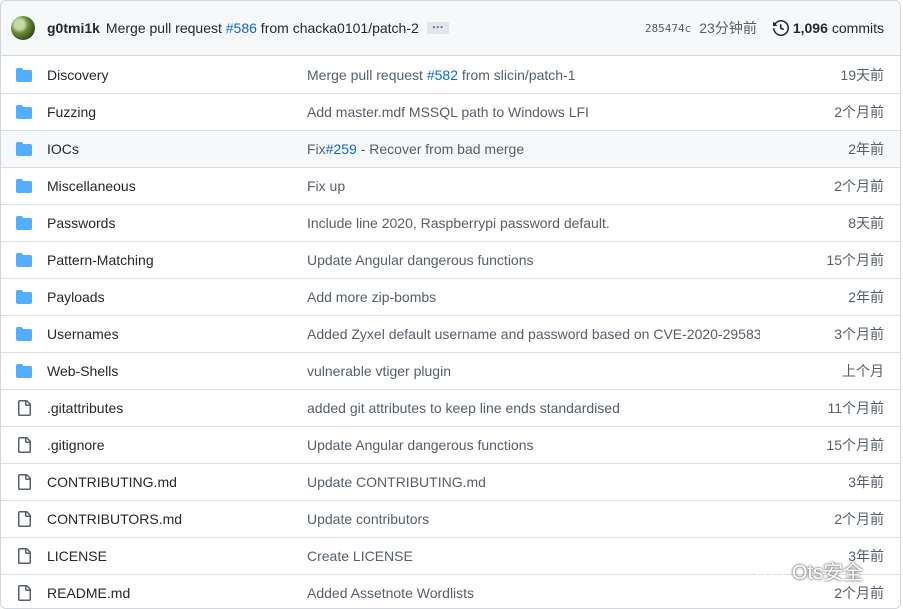  I want to click on commit-message-text: Add more zip-bombs, so click(371, 297).